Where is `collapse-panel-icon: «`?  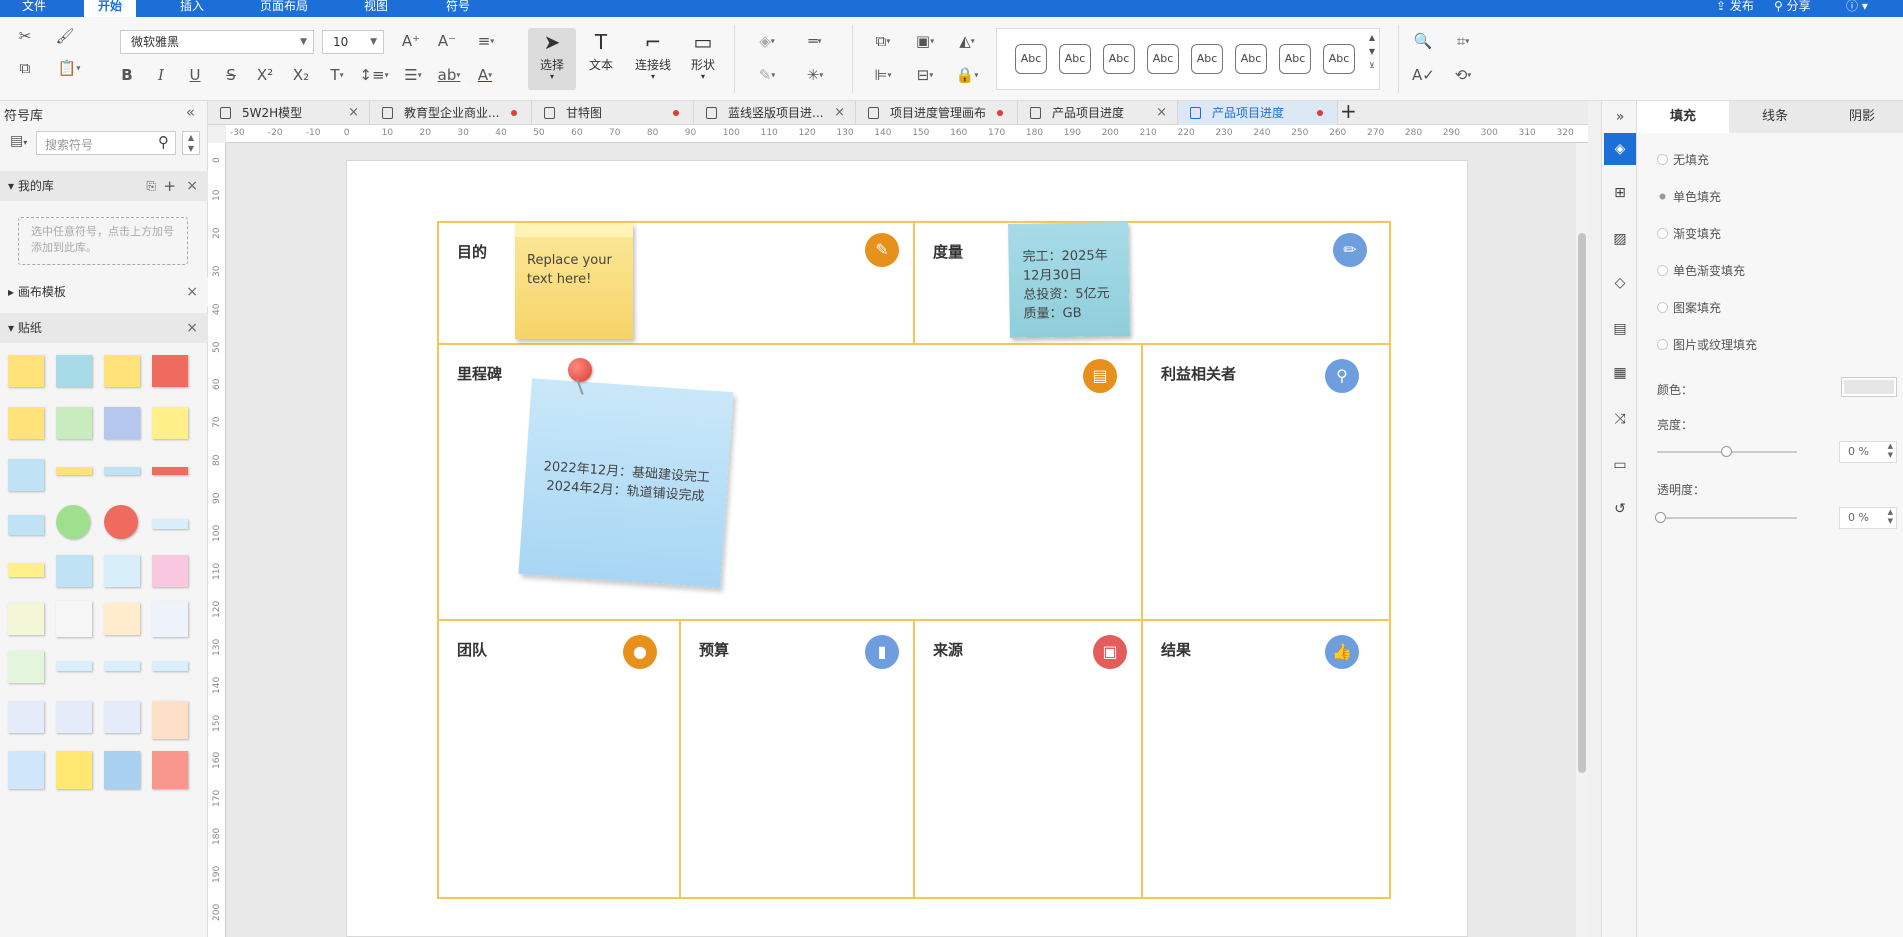
collapse-panel-icon: « is located at coordinates (190, 112).